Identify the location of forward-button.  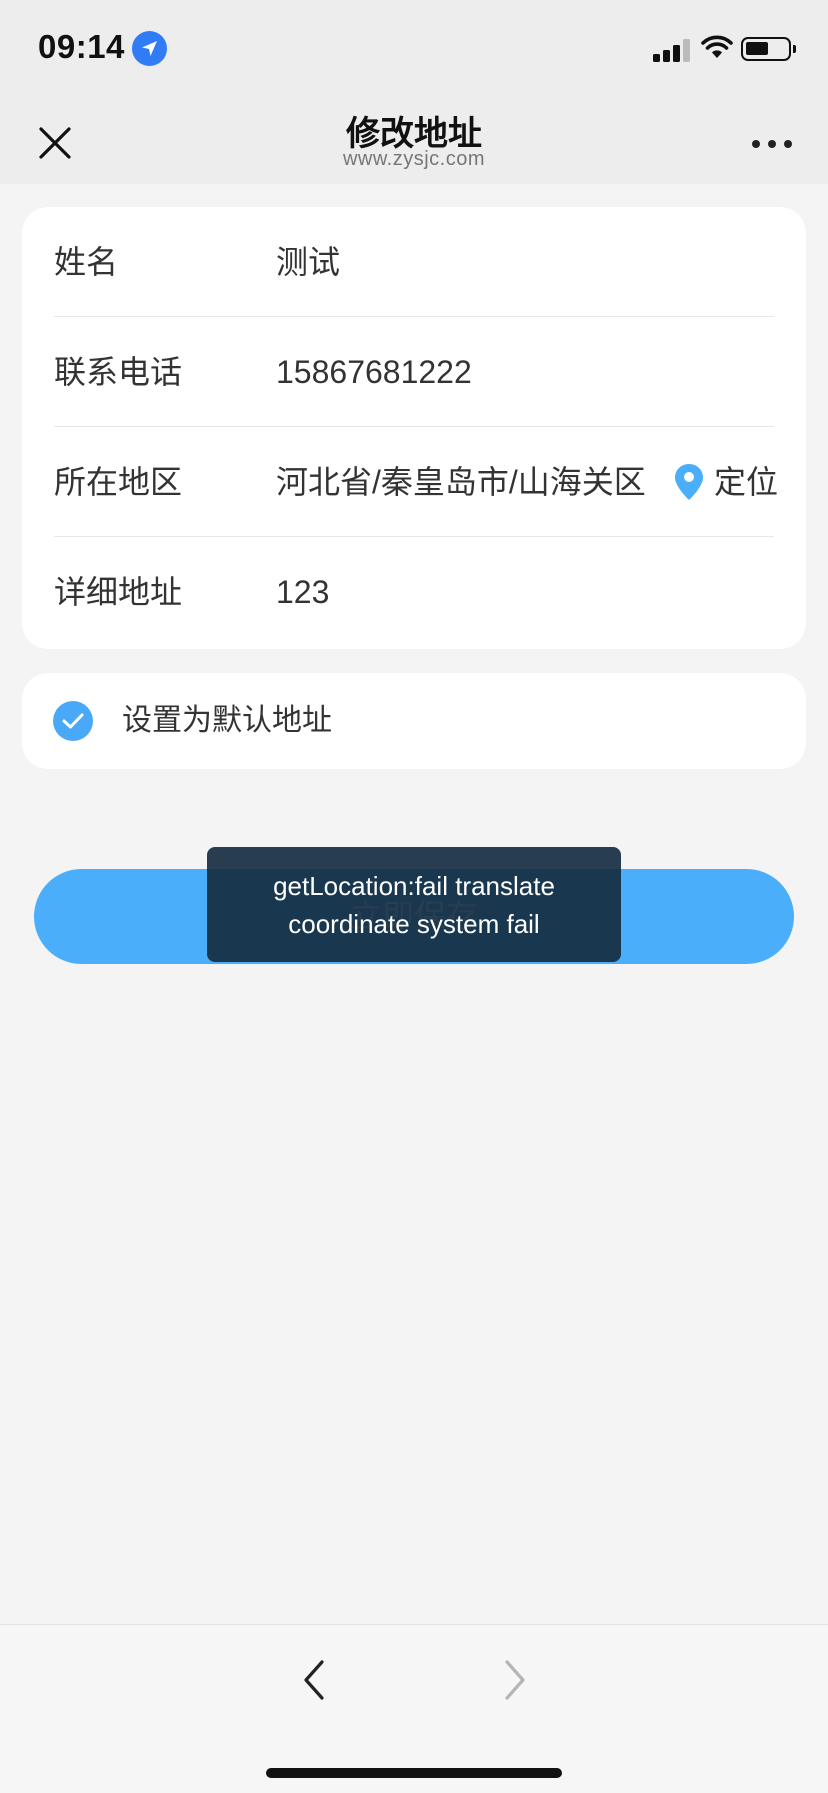
(515, 1680).